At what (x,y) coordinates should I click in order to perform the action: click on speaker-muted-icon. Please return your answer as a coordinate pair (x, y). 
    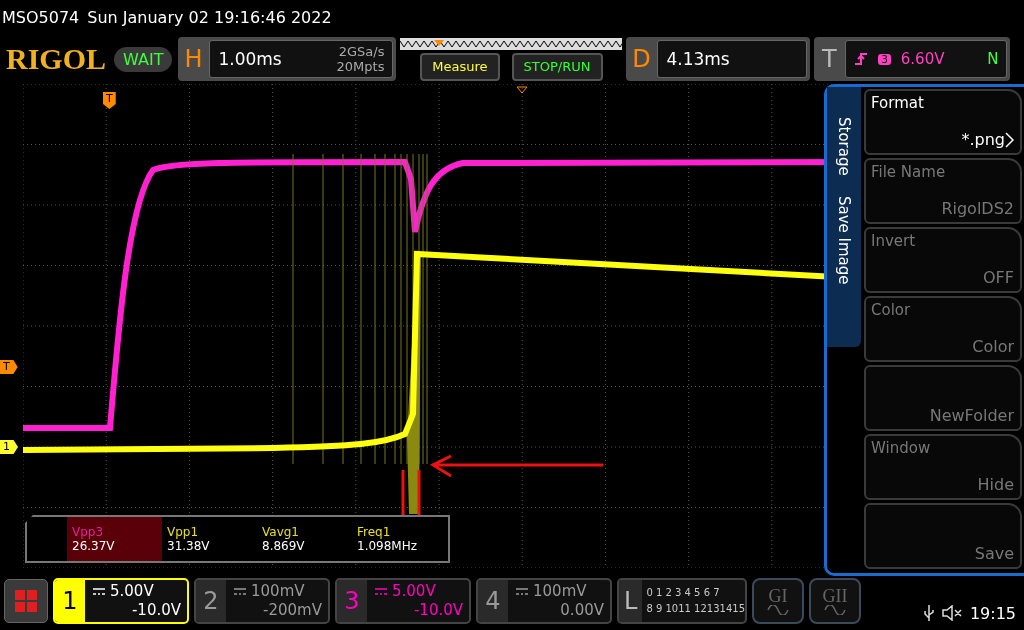
    Looking at the image, I should click on (951, 613).